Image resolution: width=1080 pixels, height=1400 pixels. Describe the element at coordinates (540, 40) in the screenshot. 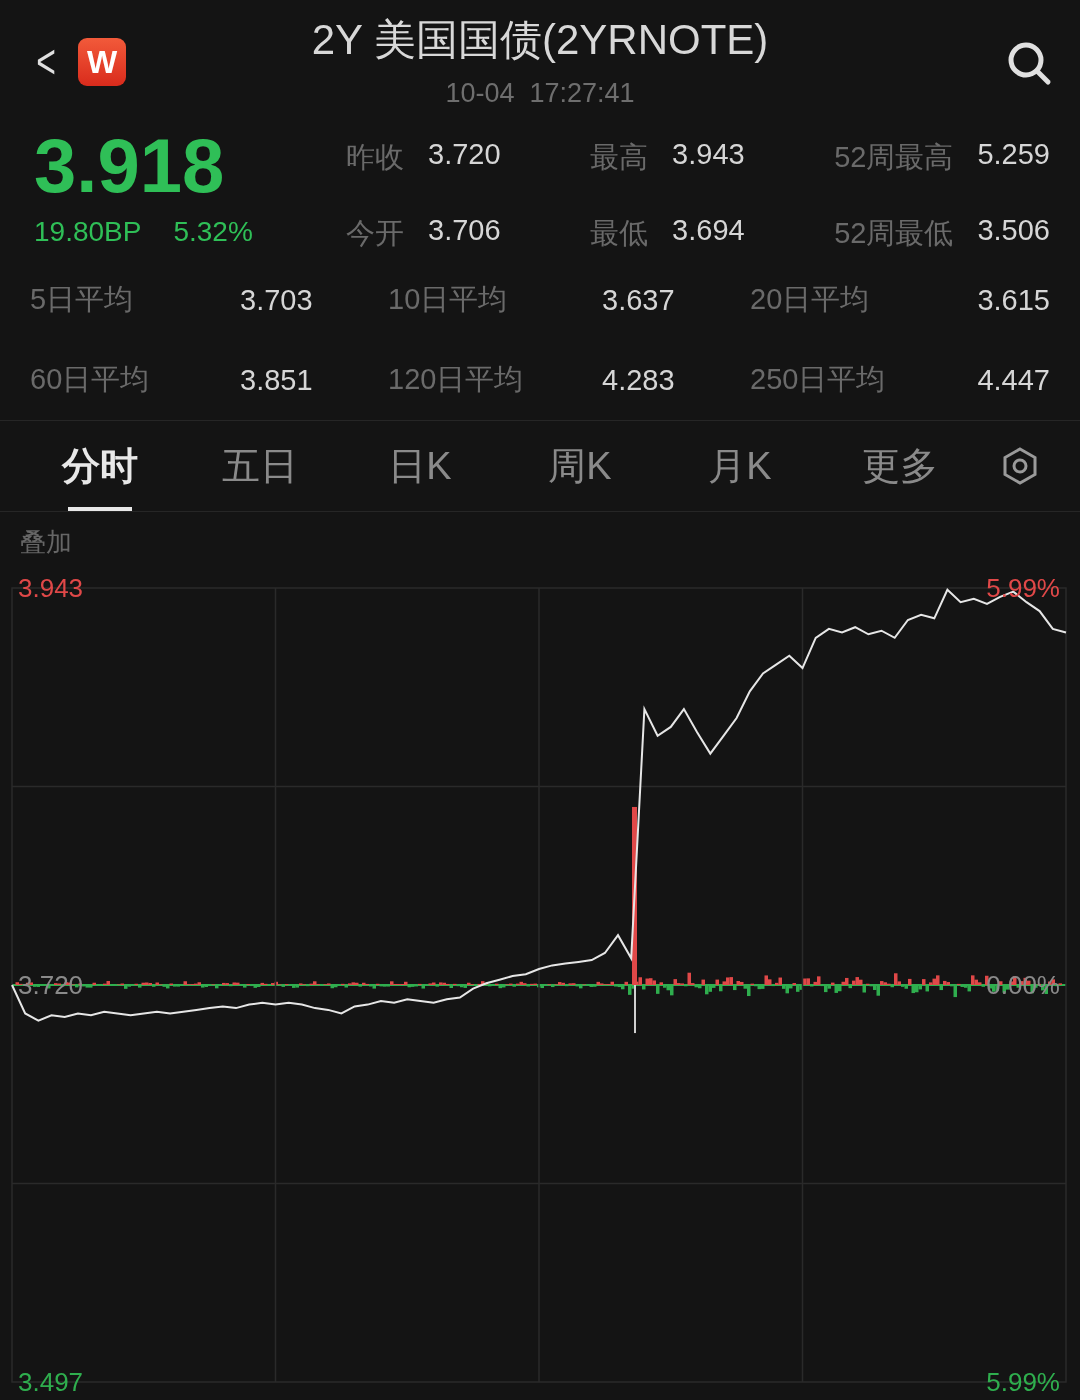

I see `instrument-title: 2Y 美国国债(2YRNOTE)` at that location.